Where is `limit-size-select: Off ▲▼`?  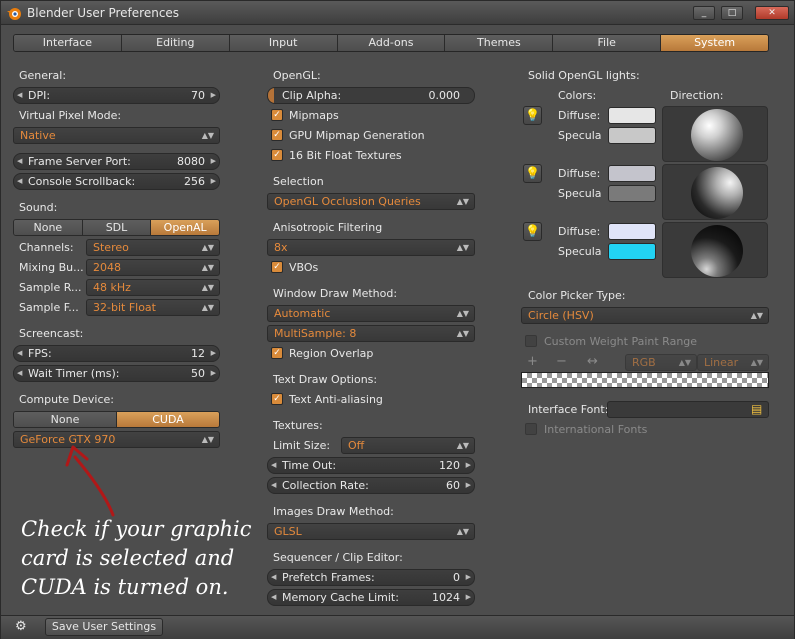 limit-size-select: Off ▲▼ is located at coordinates (408, 445).